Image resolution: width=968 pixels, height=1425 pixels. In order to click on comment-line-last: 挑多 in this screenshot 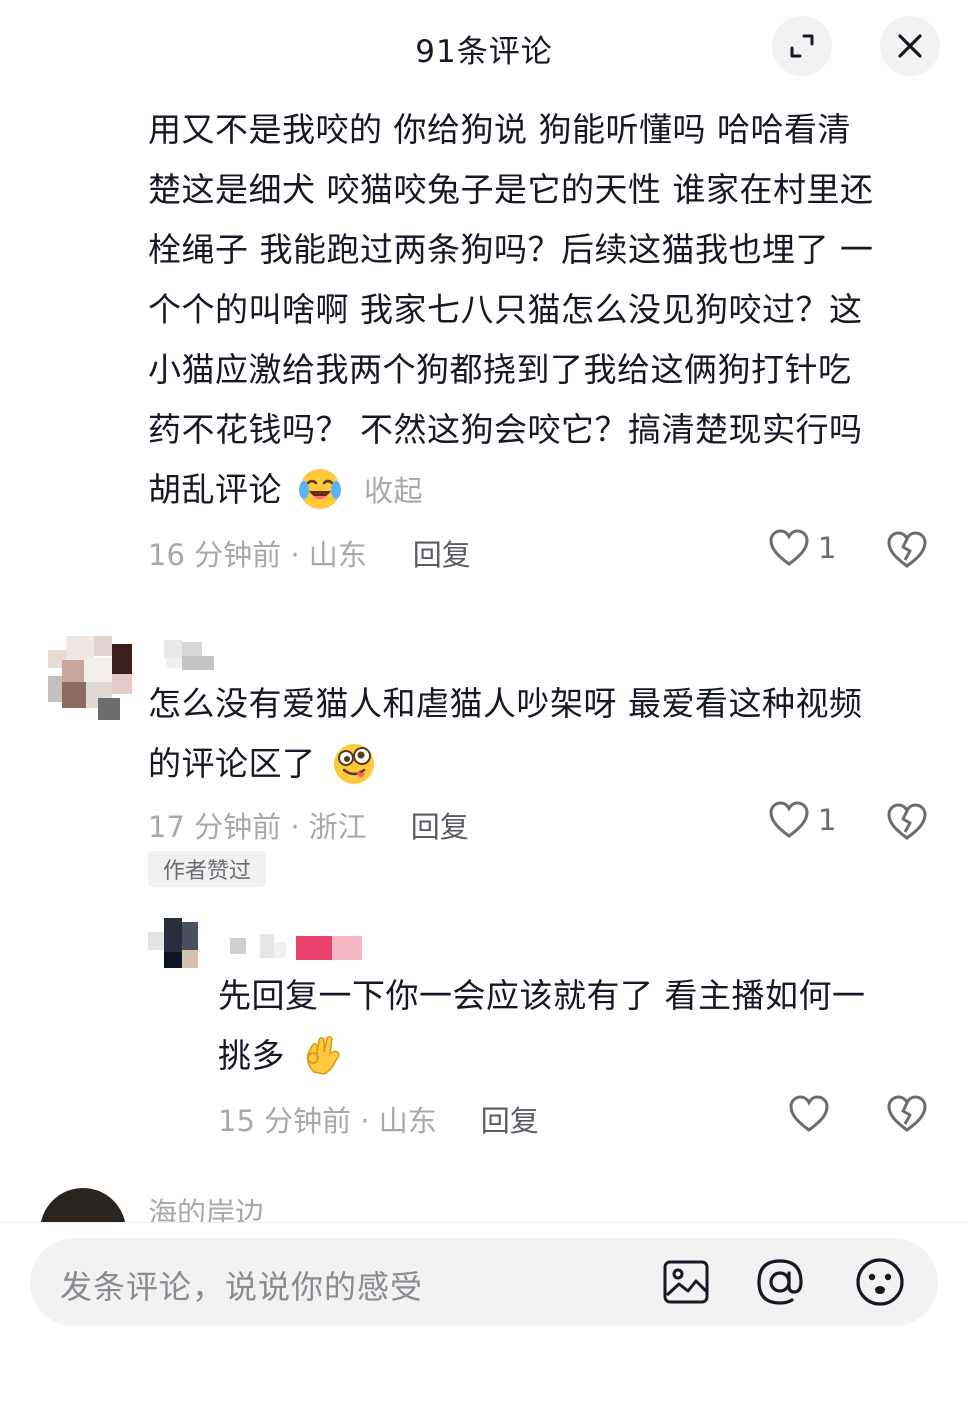, I will do `click(578, 1056)`.